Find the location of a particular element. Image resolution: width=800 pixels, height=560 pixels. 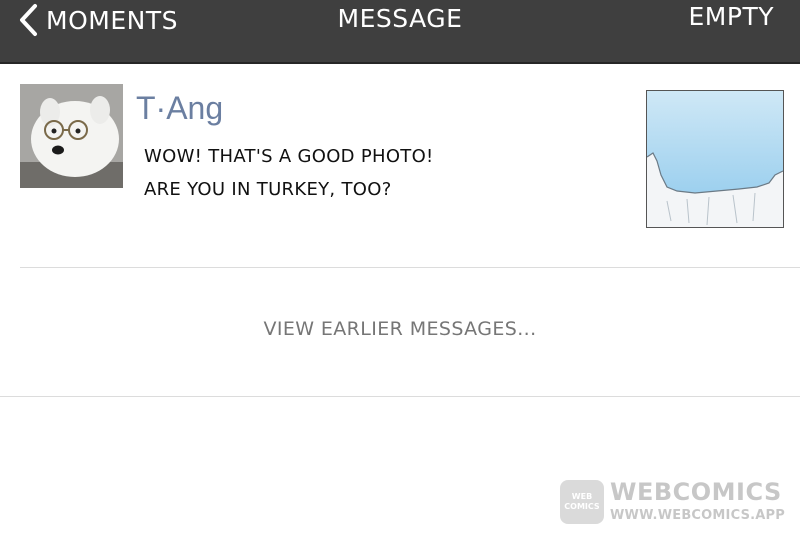

photo-thumbnail is located at coordinates (715, 159).